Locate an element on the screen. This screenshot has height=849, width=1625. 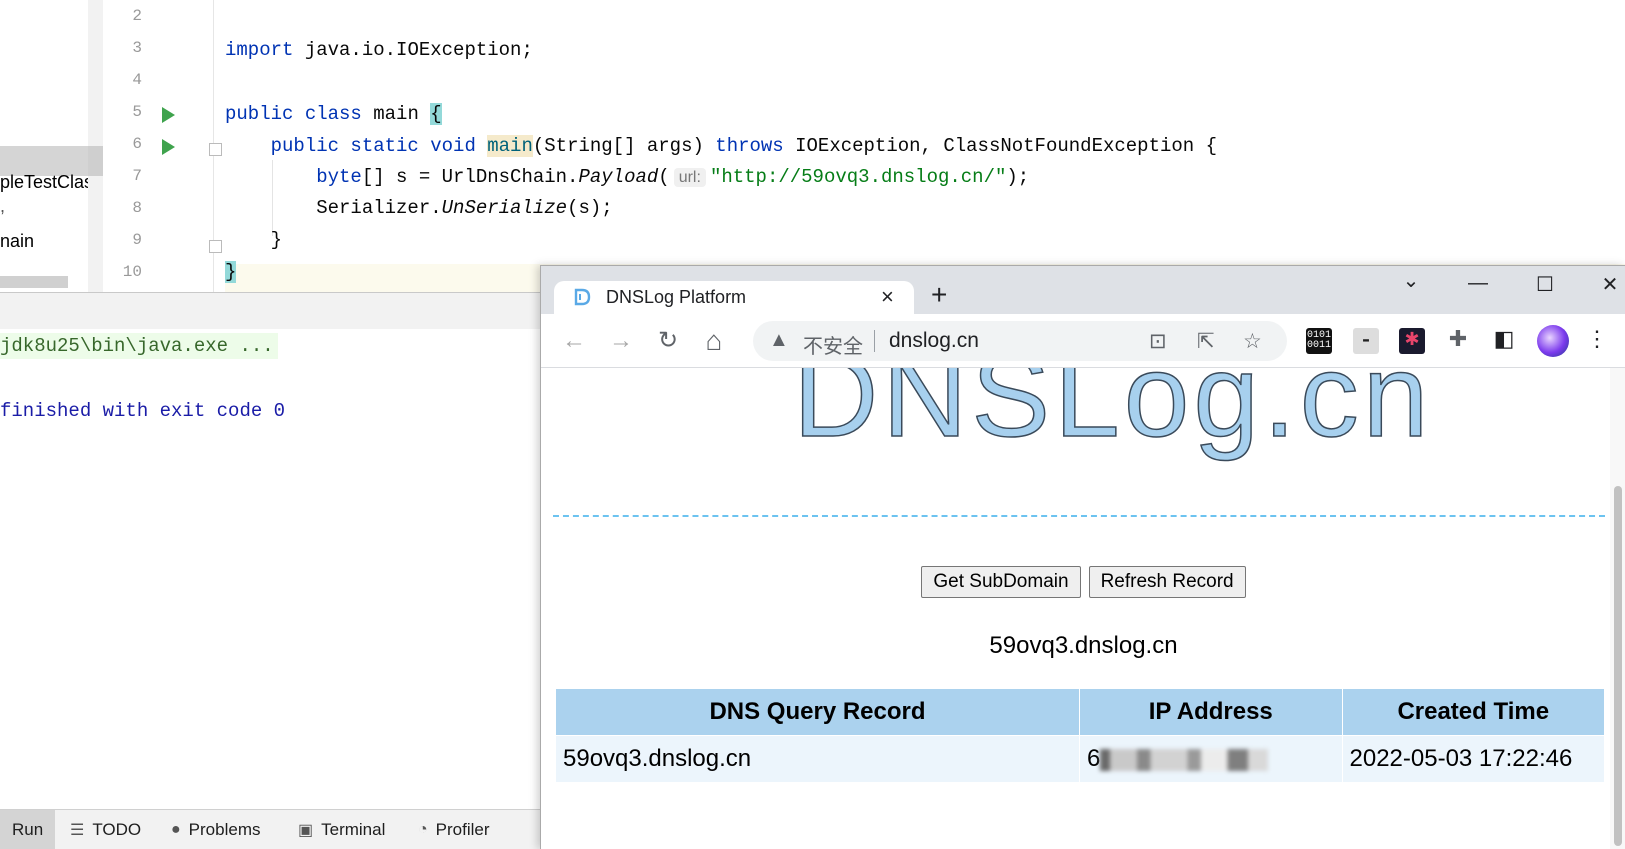
code-line-3: import java.io.IOException; is located at coordinates (379, 50).